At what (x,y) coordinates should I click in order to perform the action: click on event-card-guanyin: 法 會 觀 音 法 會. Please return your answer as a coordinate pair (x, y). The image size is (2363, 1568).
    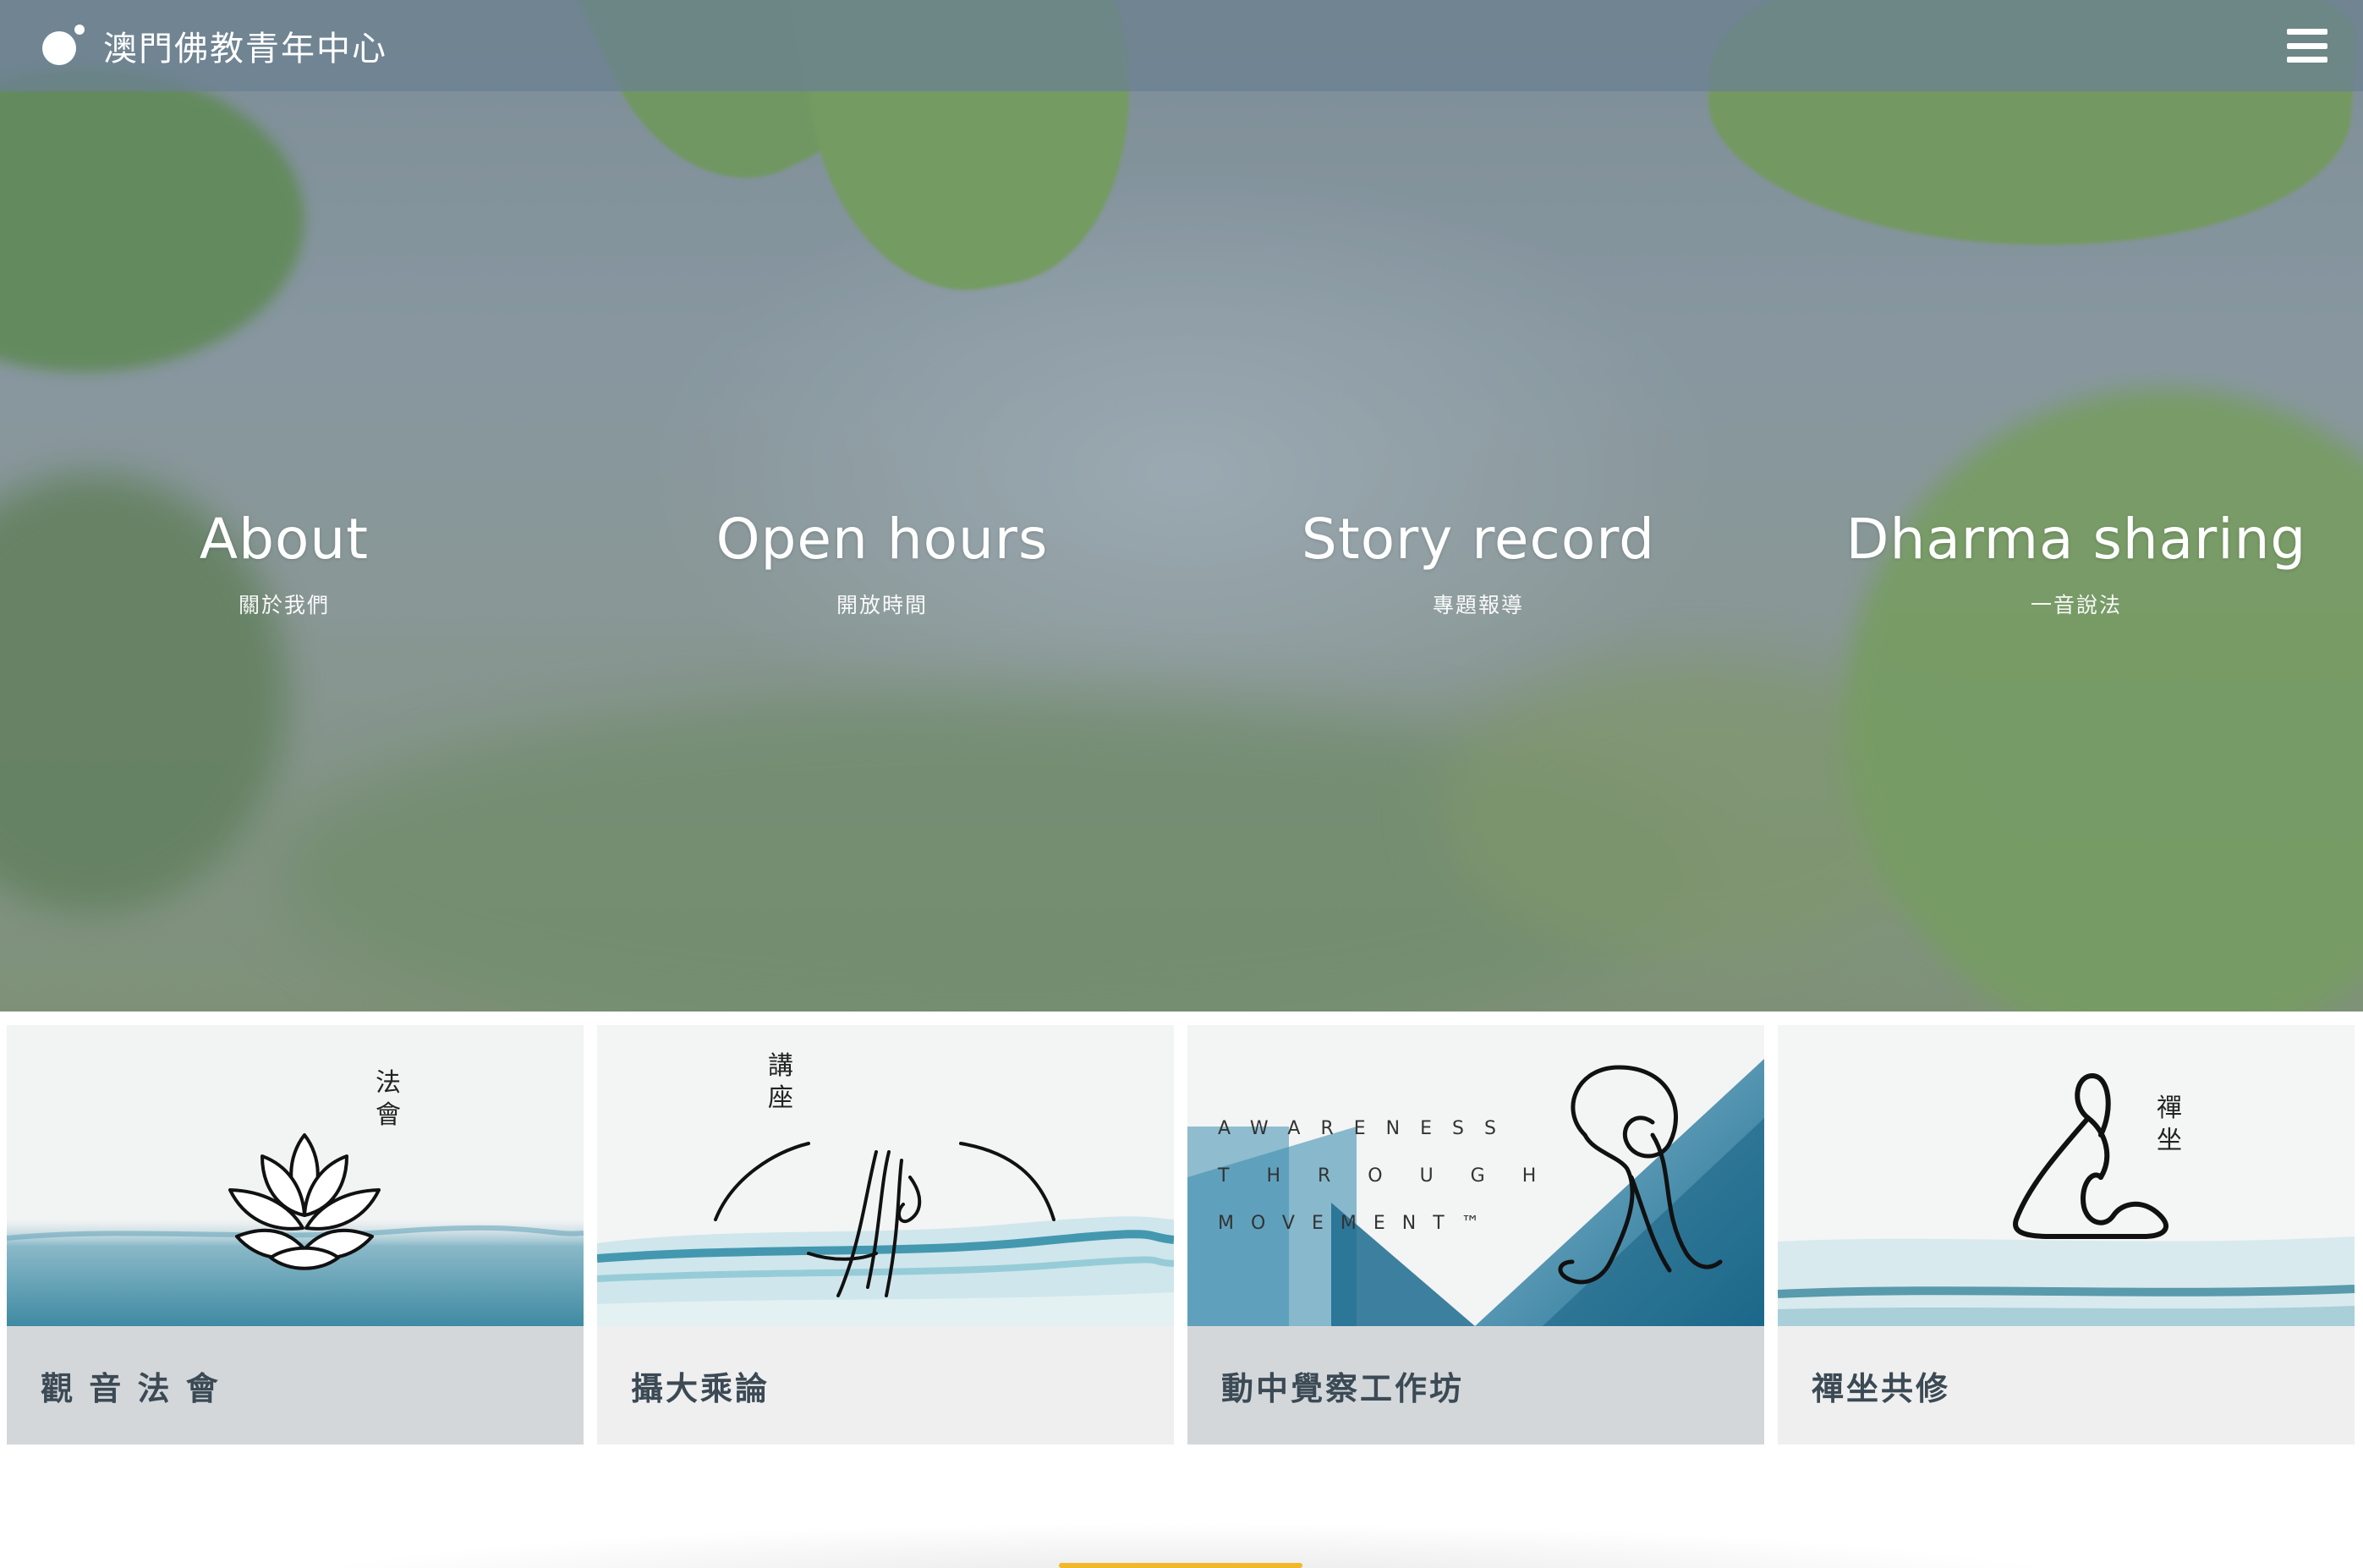
    Looking at the image, I should click on (295, 1235).